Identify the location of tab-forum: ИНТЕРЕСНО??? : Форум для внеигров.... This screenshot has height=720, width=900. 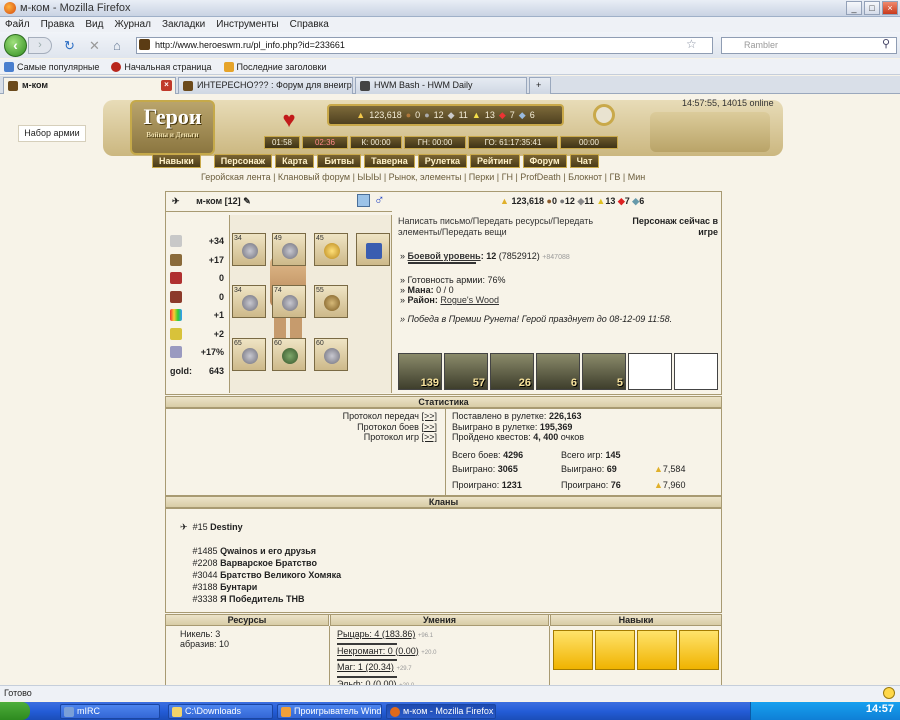
(265, 85).